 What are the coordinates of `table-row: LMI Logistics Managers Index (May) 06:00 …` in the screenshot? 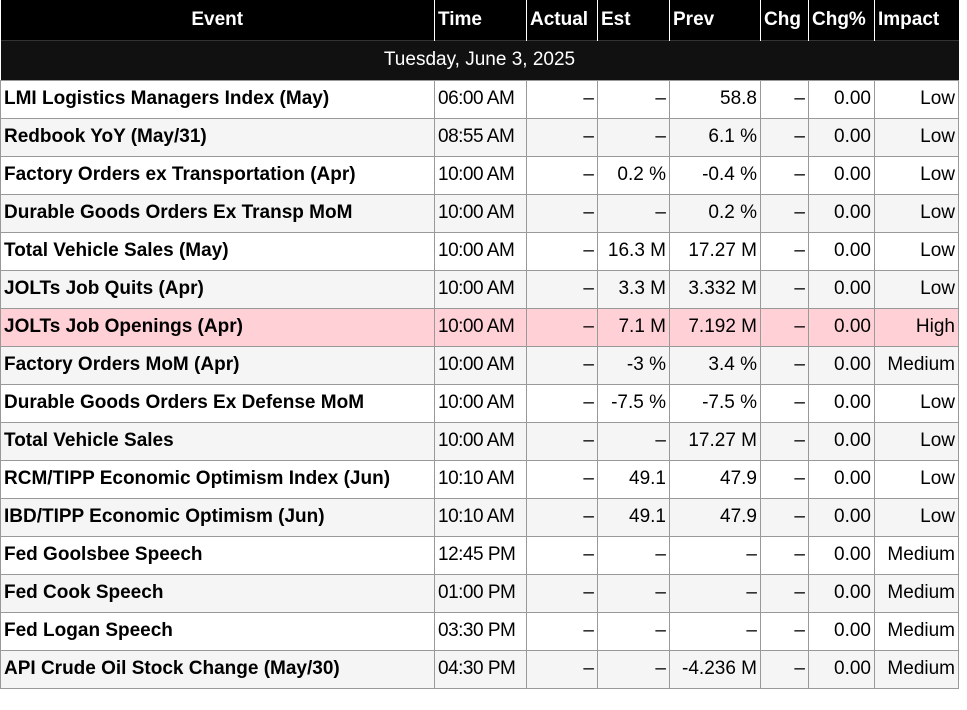 It's located at (479, 99).